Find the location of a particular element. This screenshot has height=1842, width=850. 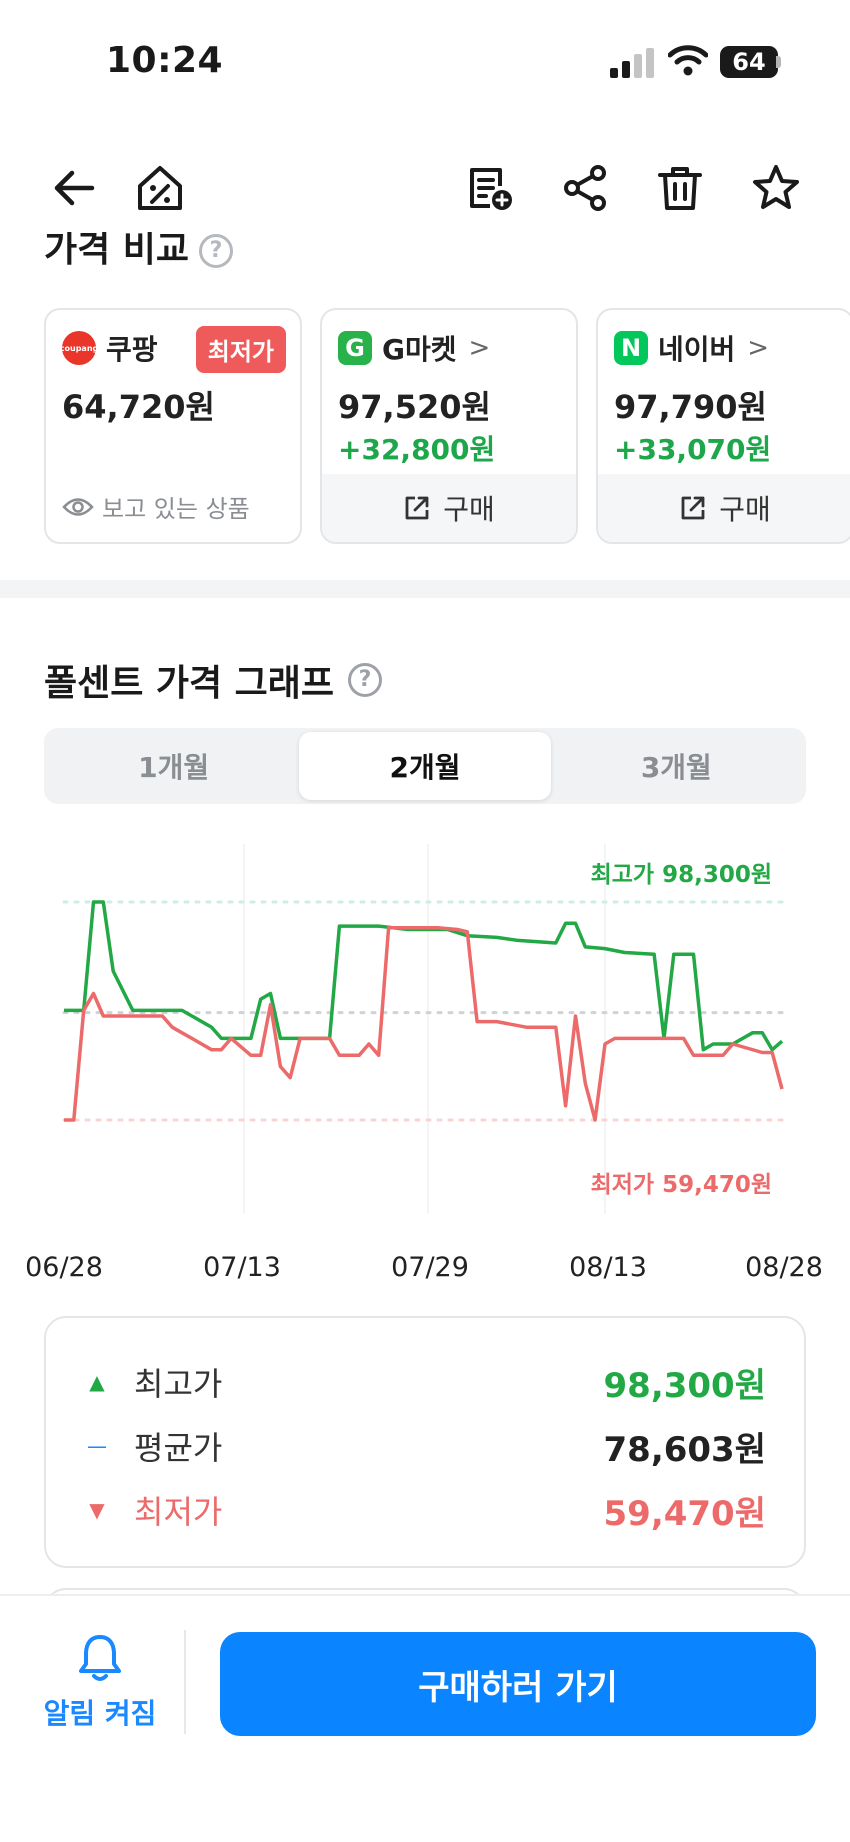

tab-2-months: 2개월 is located at coordinates (425, 766).